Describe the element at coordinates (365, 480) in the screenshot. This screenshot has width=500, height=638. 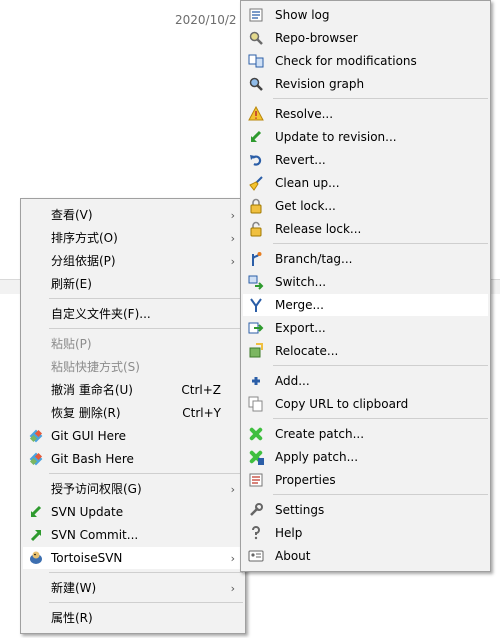
I see `svn-item-properties: Properties` at that location.